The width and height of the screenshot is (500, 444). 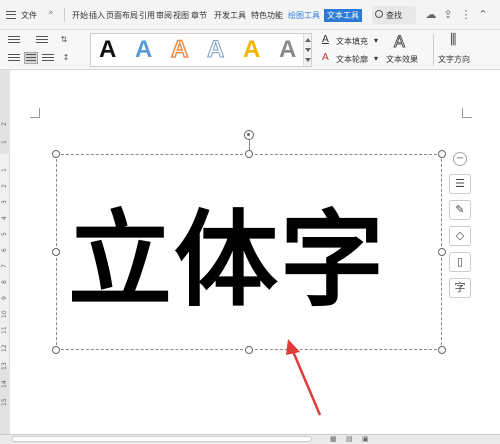 I want to click on line-spacing-icon: ↕, so click(x=66, y=58).